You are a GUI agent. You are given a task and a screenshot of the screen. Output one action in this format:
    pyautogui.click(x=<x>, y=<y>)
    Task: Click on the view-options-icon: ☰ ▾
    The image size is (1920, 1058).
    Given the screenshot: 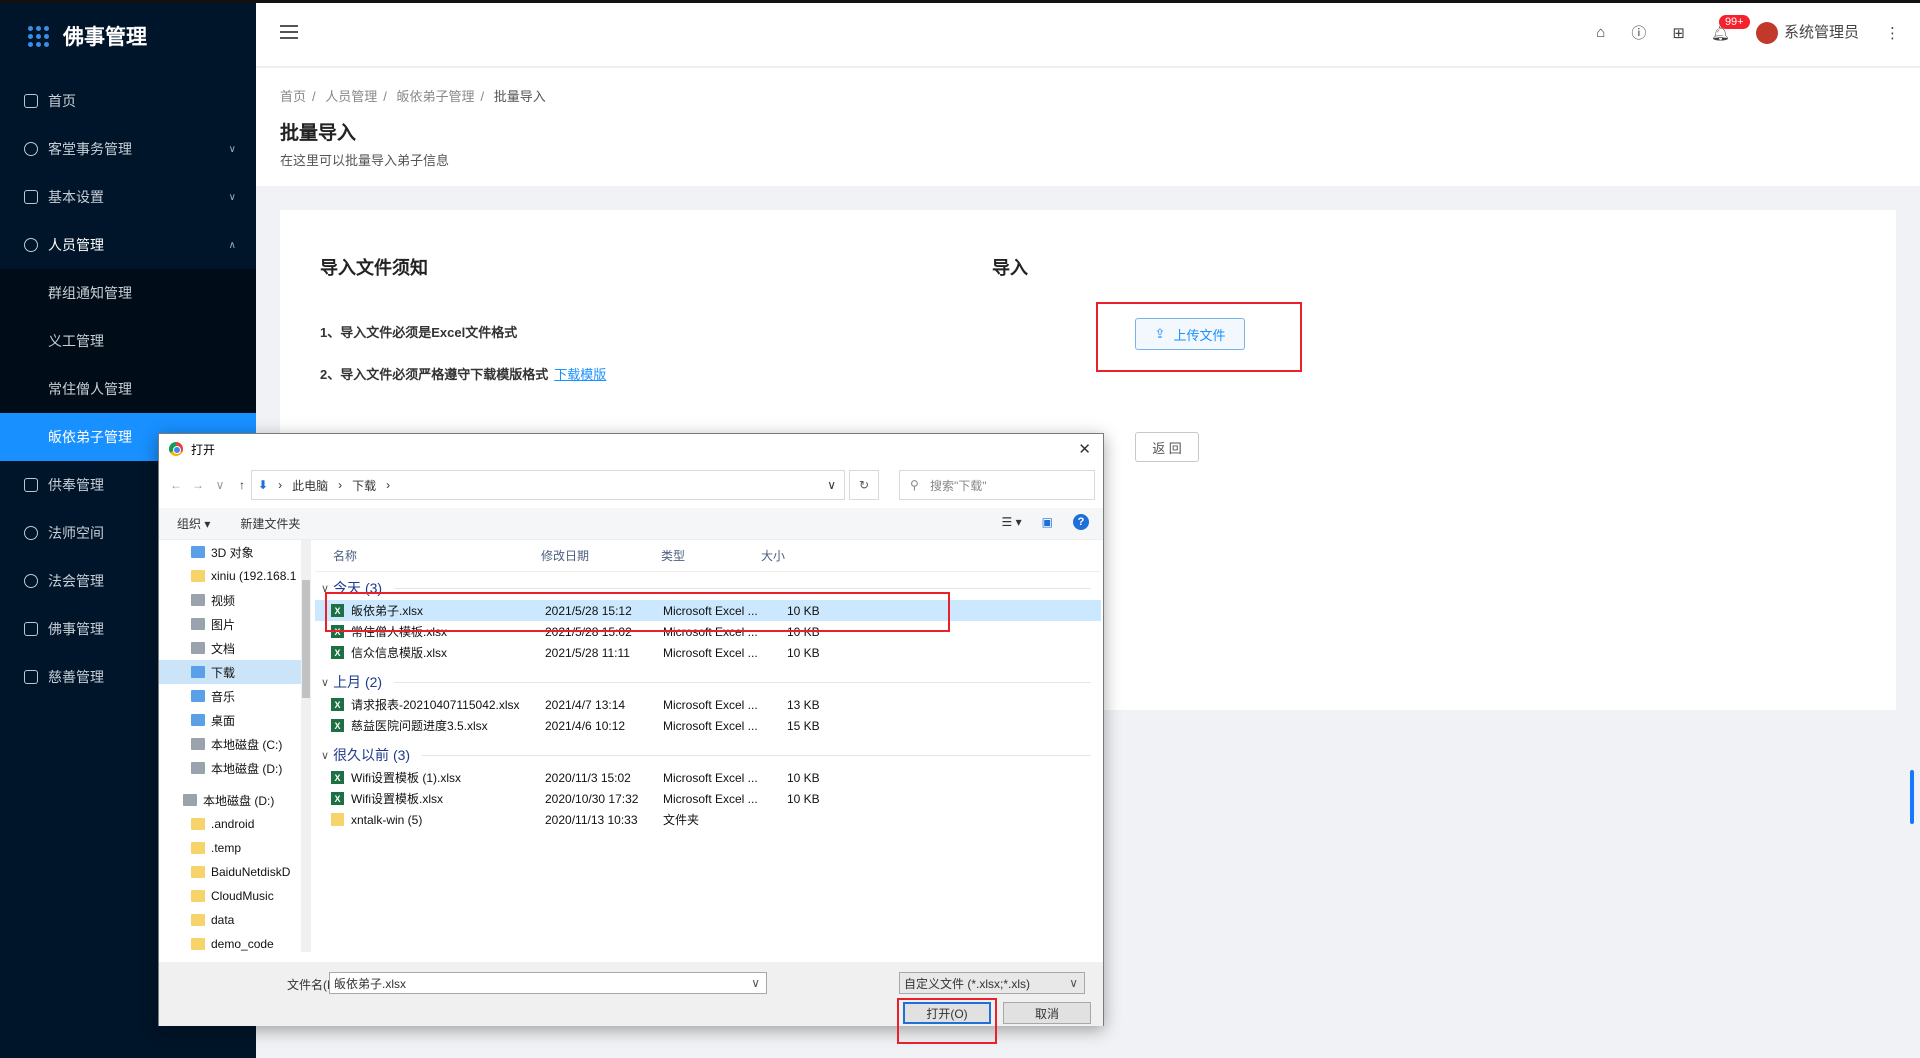 What is the action you would take?
    pyautogui.click(x=1012, y=522)
    